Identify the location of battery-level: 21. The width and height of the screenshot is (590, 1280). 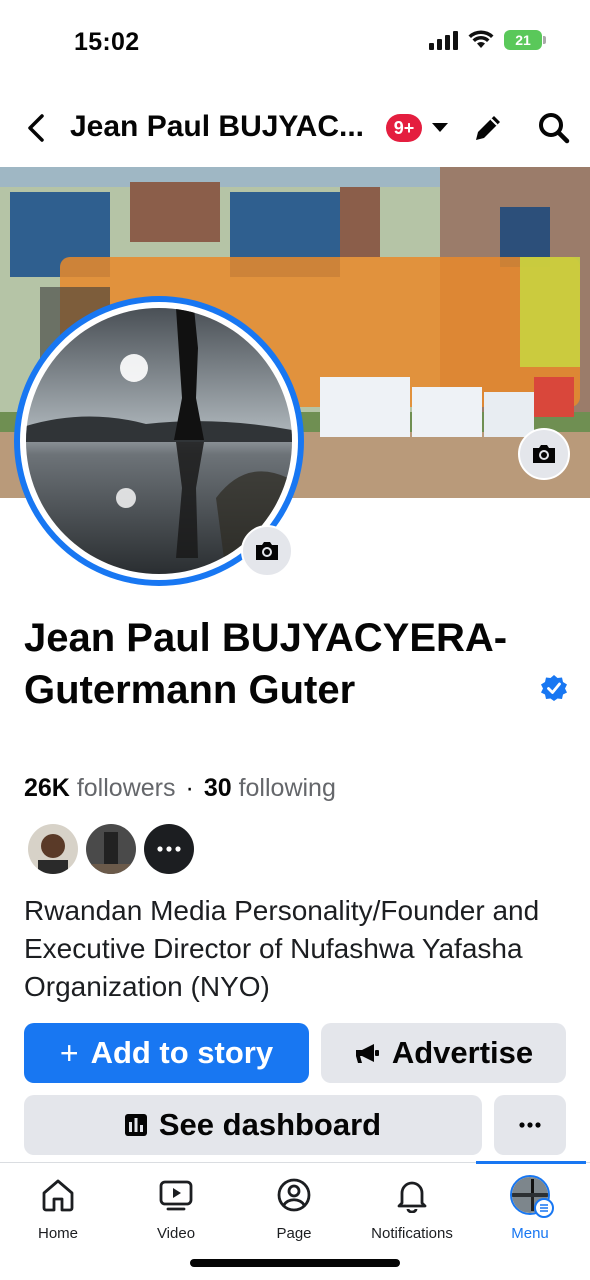
(523, 40).